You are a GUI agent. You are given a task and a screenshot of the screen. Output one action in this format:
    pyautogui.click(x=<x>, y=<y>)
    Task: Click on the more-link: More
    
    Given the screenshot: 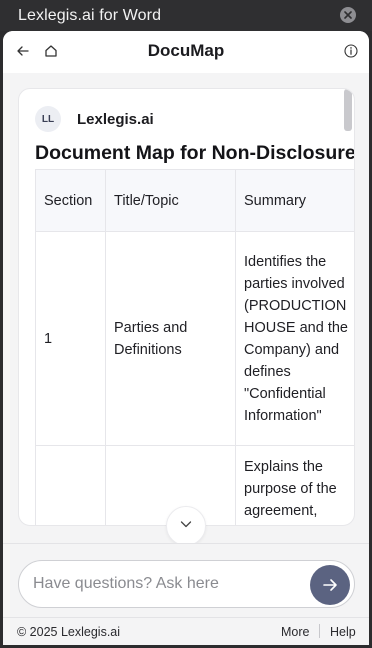 What is the action you would take?
    pyautogui.click(x=295, y=632)
    